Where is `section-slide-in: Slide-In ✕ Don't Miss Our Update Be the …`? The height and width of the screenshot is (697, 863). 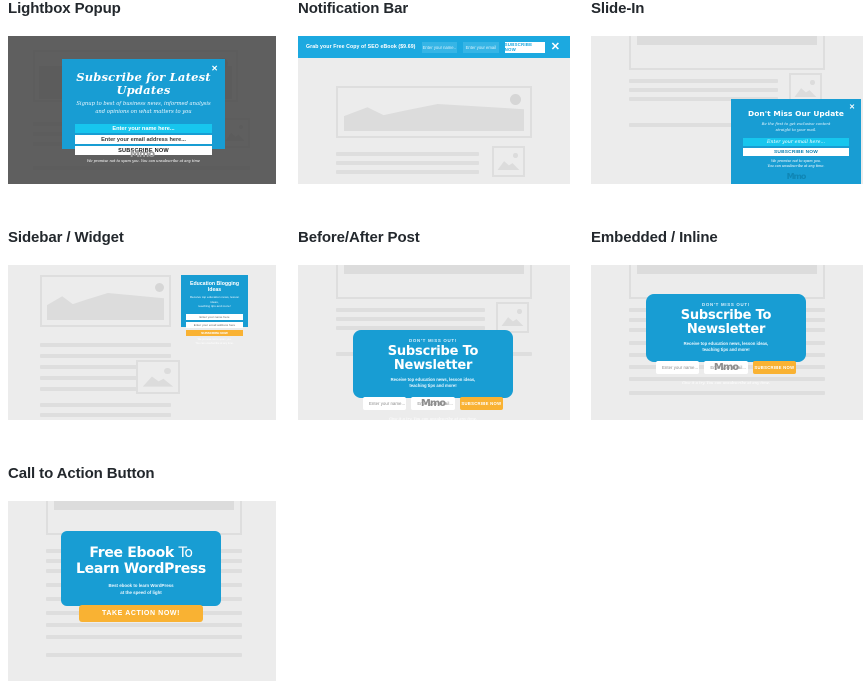
section-slide-in: Slide-In ✕ Don't Miss Our Update Be the … is located at coordinates (727, 92).